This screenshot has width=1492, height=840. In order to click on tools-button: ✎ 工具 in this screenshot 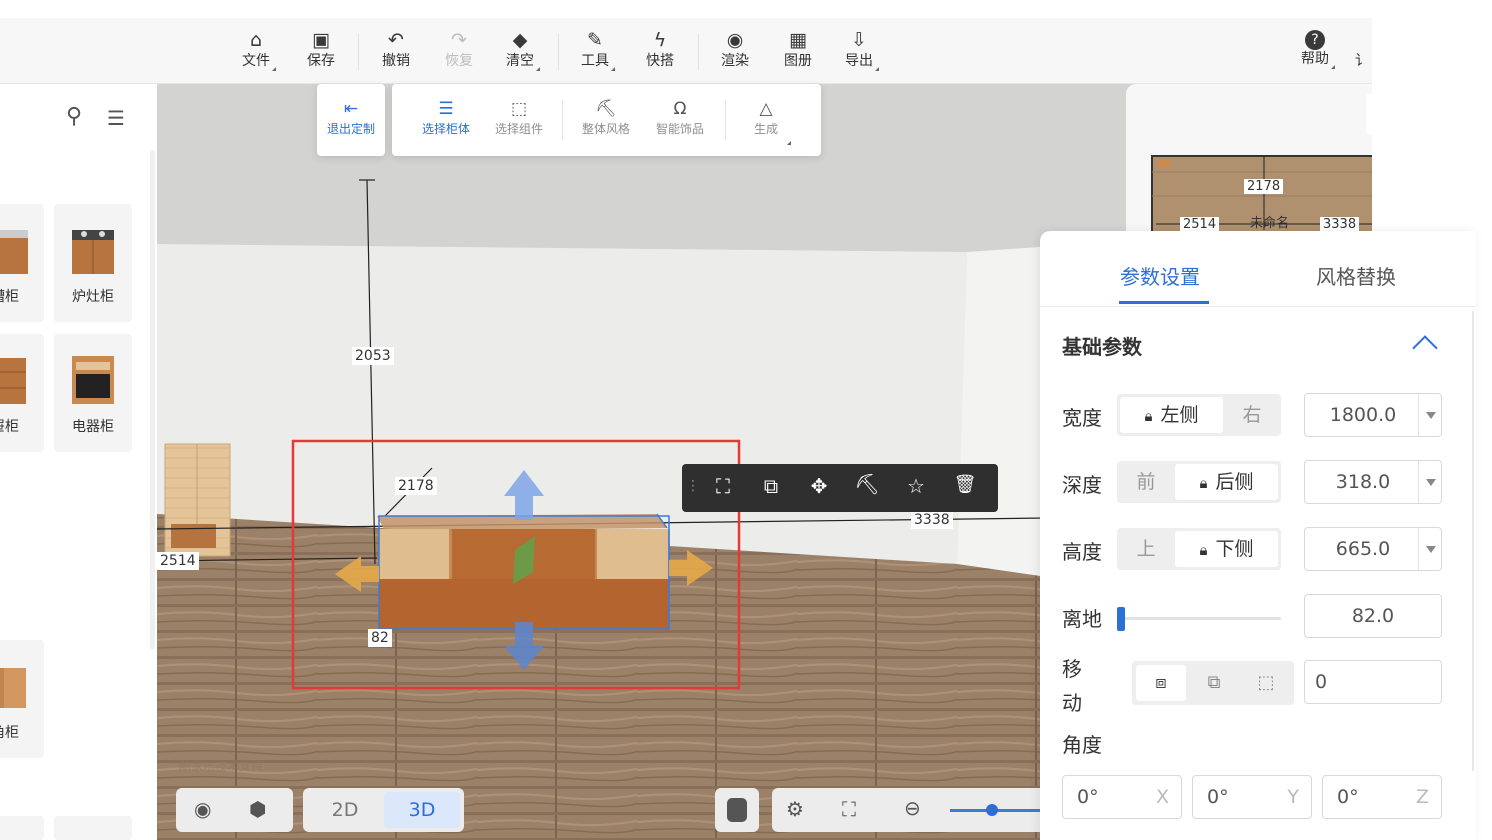, I will do `click(595, 49)`.